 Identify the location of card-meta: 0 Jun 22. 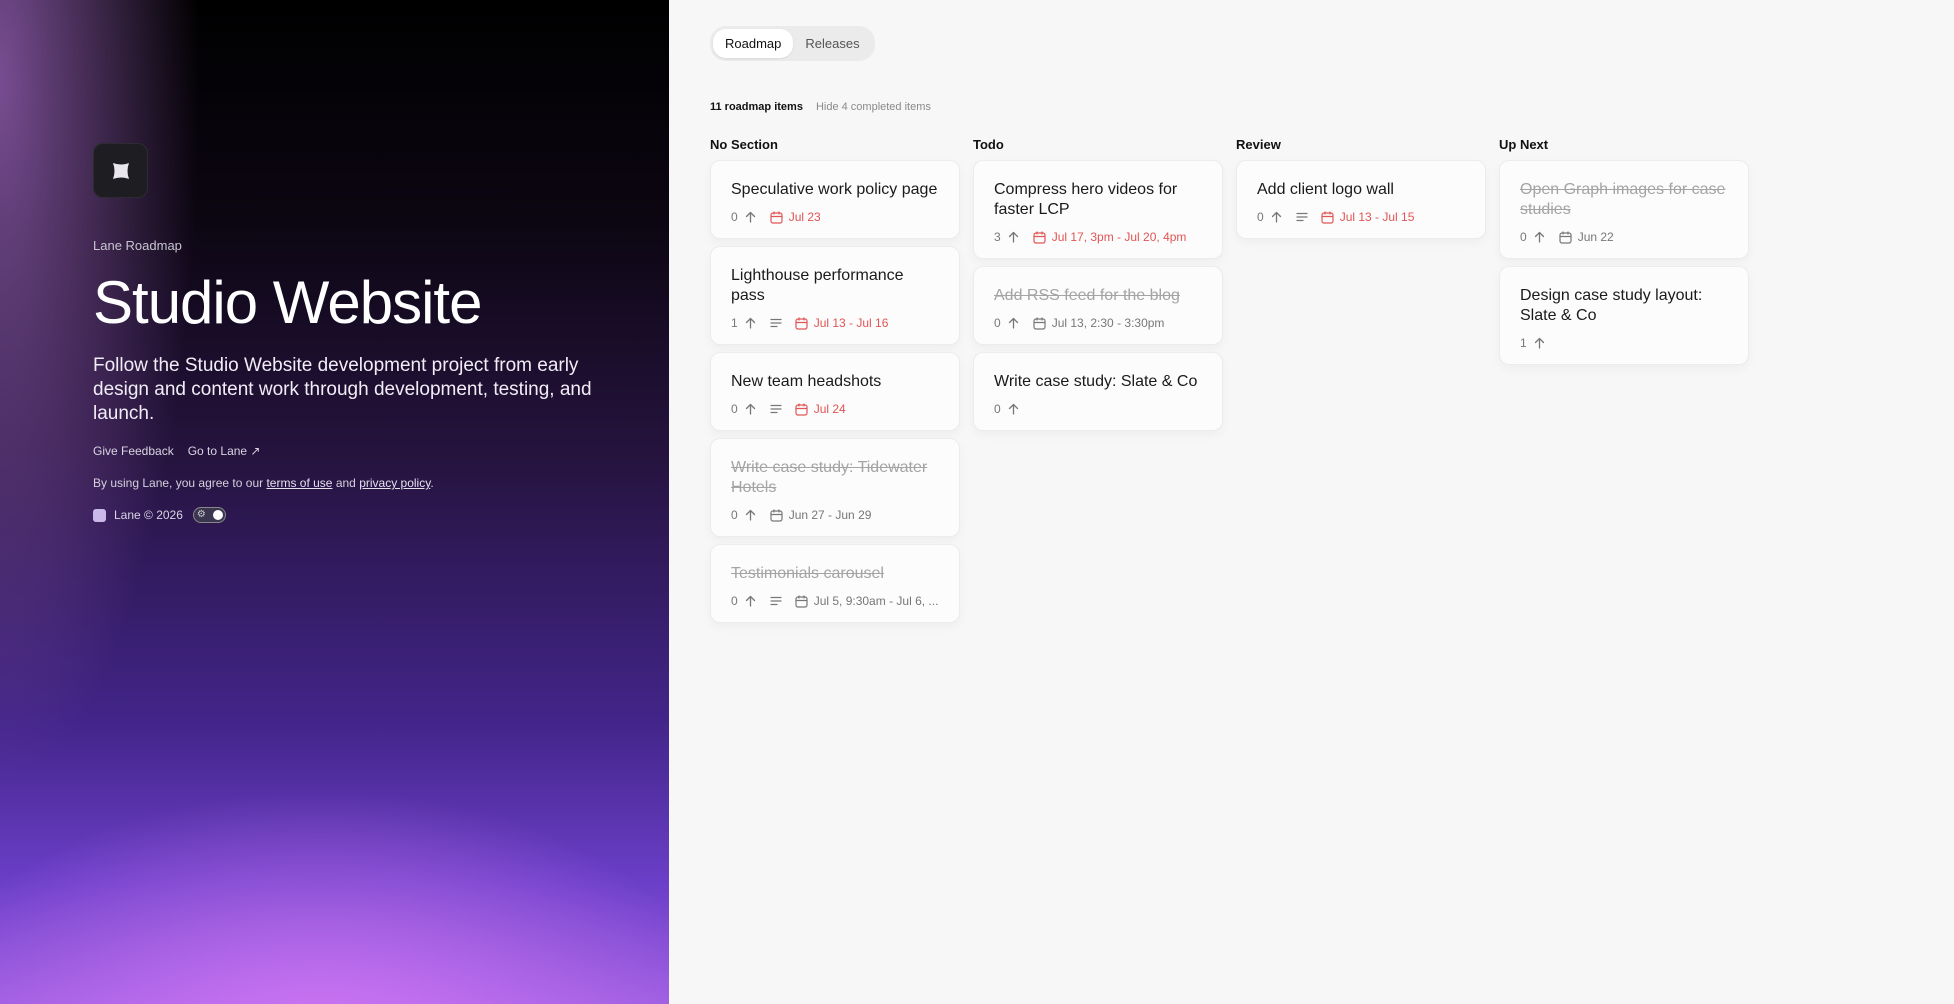
(1624, 237).